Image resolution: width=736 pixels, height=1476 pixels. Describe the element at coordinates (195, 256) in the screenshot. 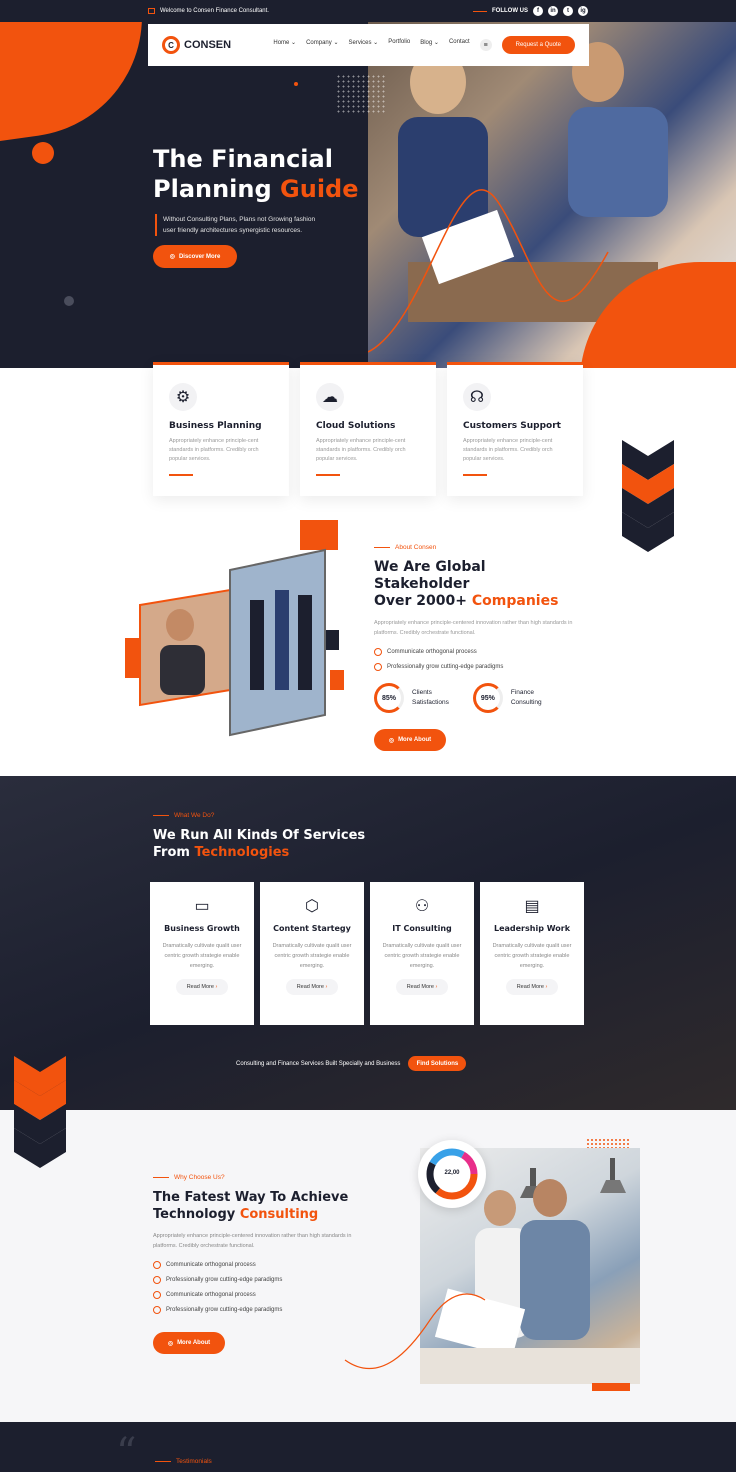

I see `discover-more-button: ◎ Discover More` at that location.